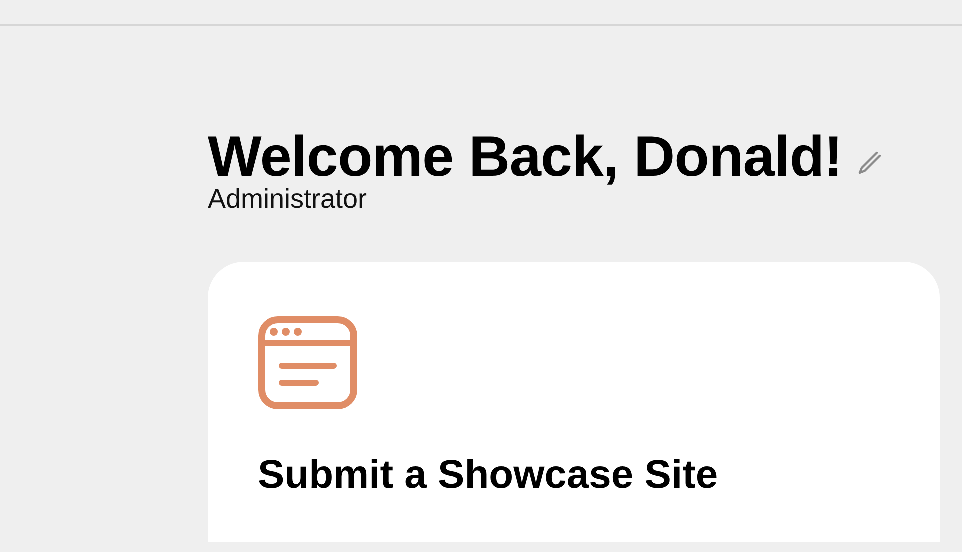 The image size is (962, 552). Describe the element at coordinates (868, 163) in the screenshot. I see `pencil-icon` at that location.